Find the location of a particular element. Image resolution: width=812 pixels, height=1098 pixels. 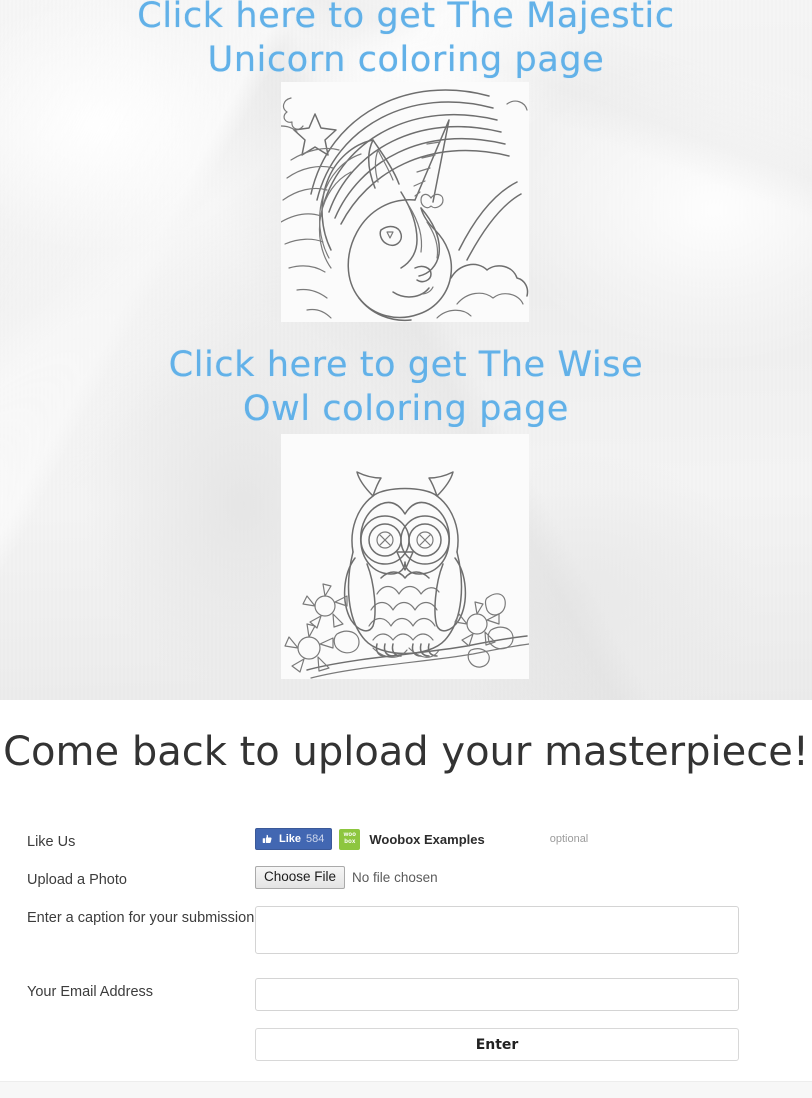

woobox-logo-line-1: woo is located at coordinates (350, 835).